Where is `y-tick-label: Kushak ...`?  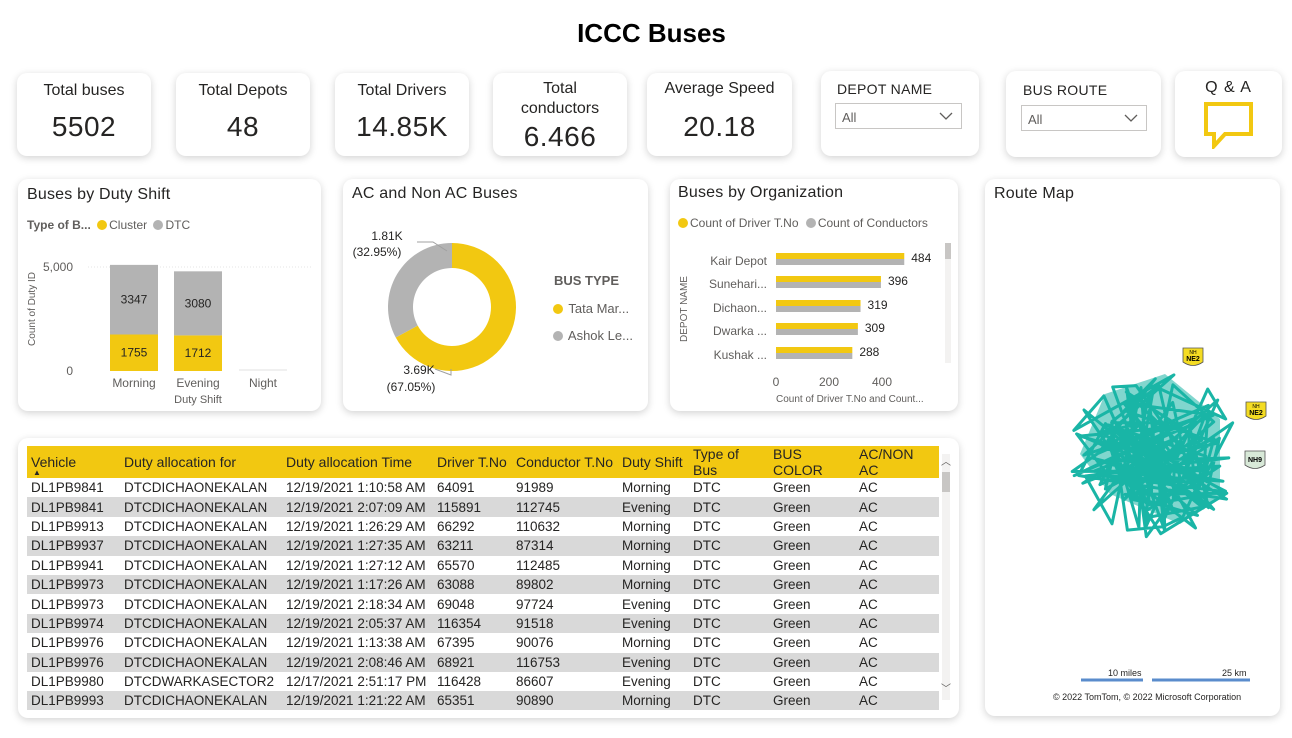
y-tick-label: Kushak ... is located at coordinates (740, 355).